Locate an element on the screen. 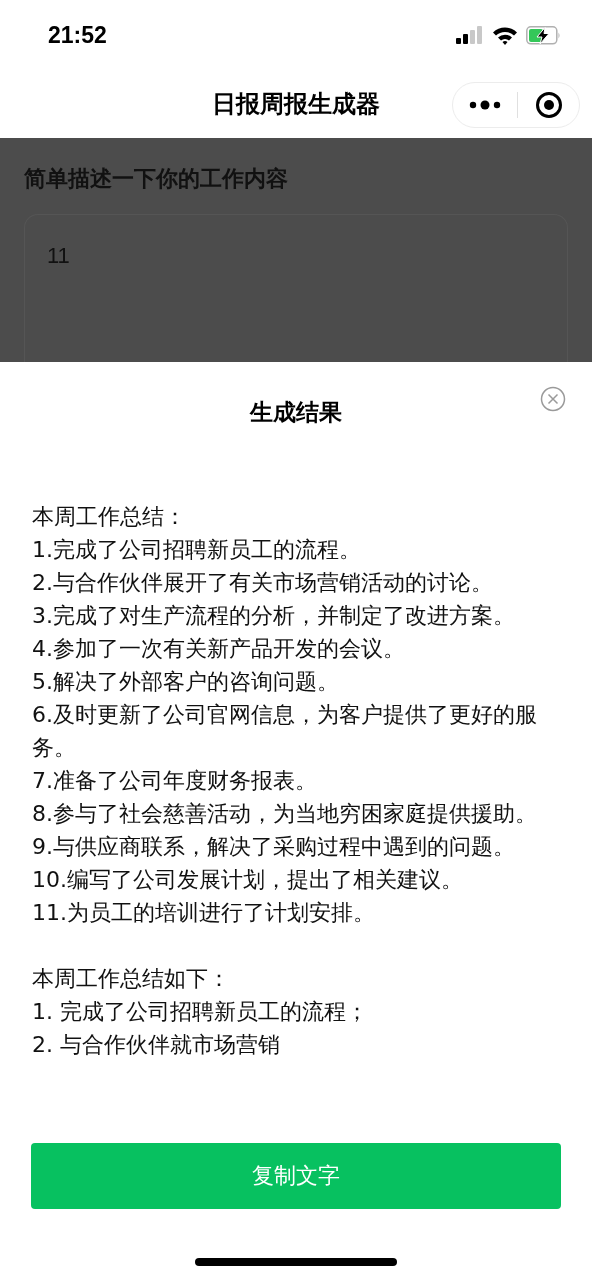  result-line: 3.完成了对生产流程的分析，并制定了改进方案。 is located at coordinates (274, 616).